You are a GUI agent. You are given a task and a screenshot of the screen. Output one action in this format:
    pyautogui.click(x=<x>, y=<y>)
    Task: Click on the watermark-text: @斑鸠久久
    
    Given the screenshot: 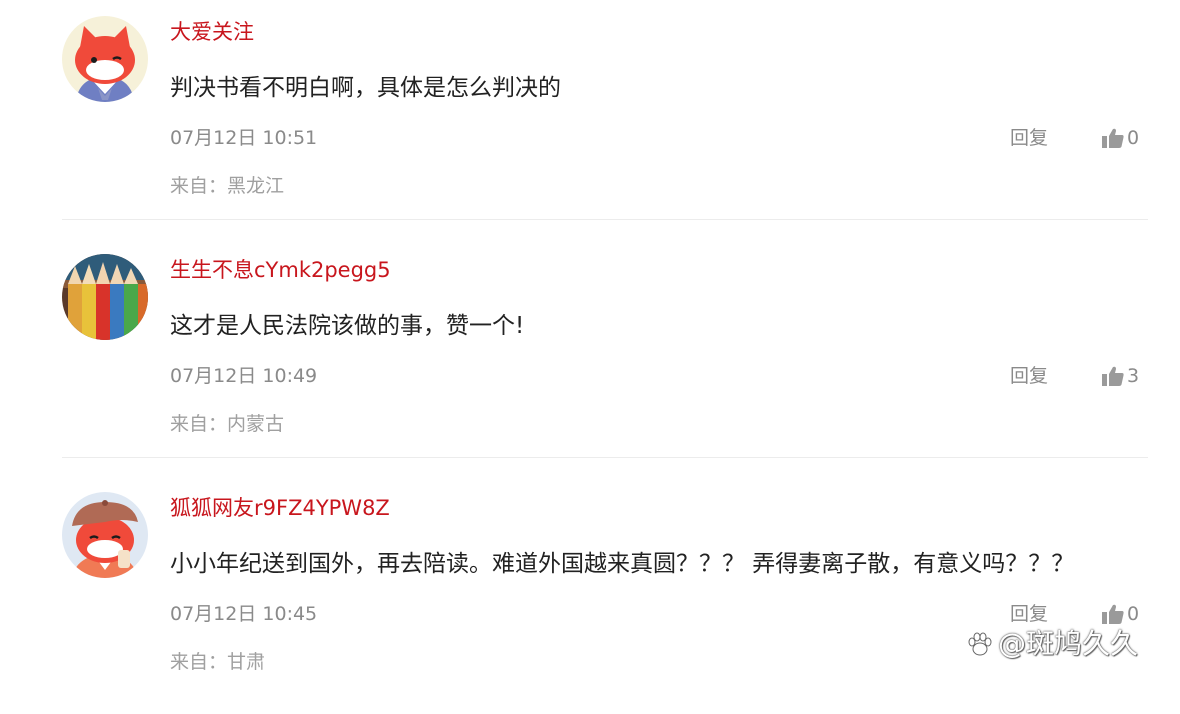 What is the action you would take?
    pyautogui.click(x=1068, y=643)
    